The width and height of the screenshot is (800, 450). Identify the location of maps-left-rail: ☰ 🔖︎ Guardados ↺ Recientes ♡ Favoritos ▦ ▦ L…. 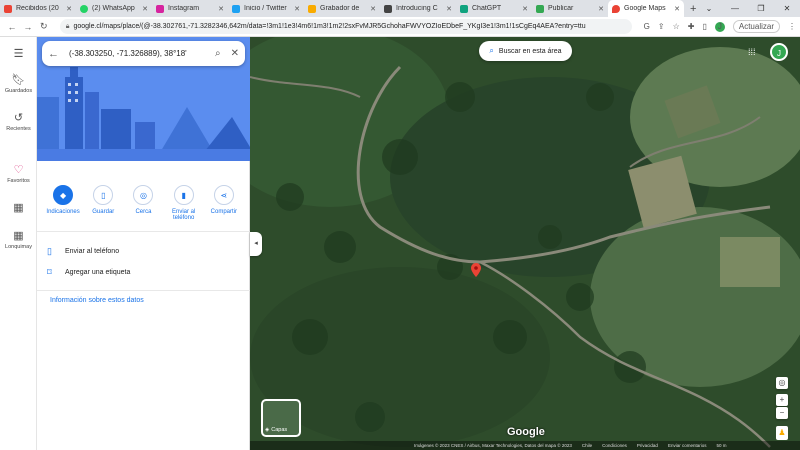
(18, 243).